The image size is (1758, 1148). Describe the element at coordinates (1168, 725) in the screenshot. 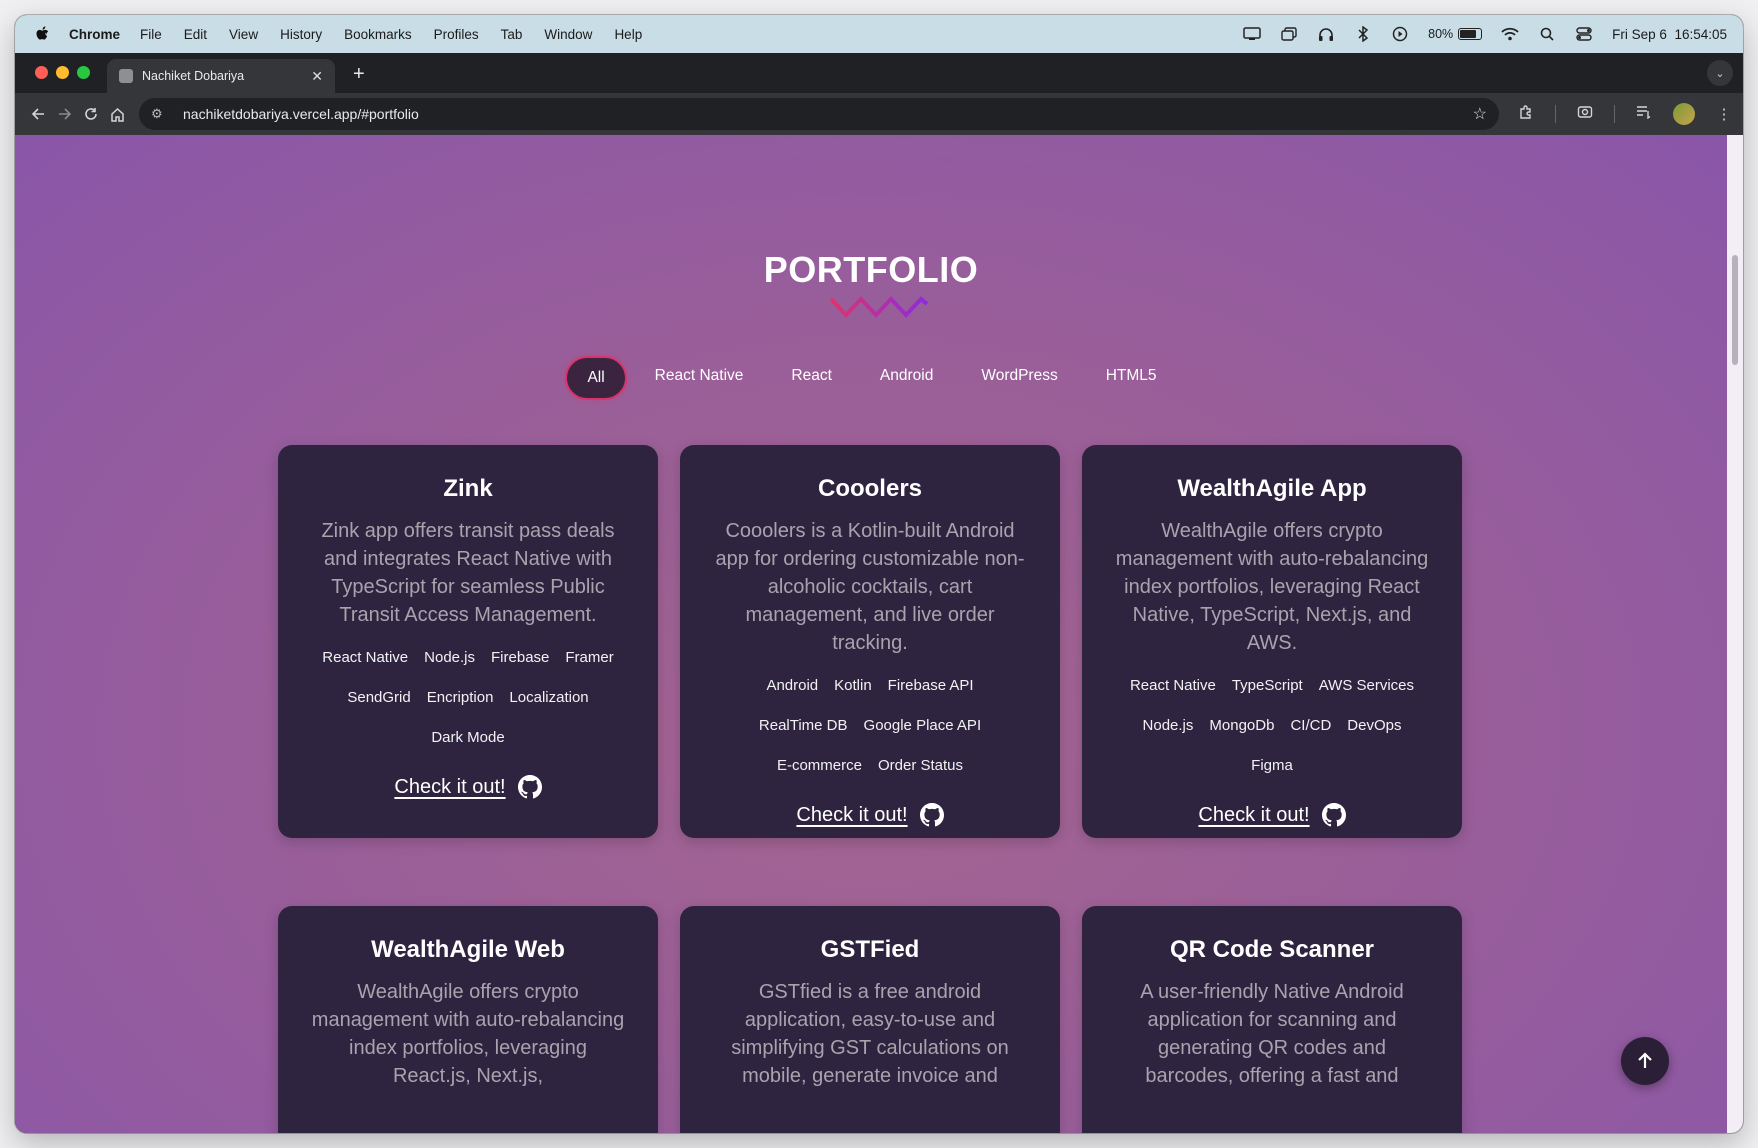

I see `project-tag: Node.js` at that location.